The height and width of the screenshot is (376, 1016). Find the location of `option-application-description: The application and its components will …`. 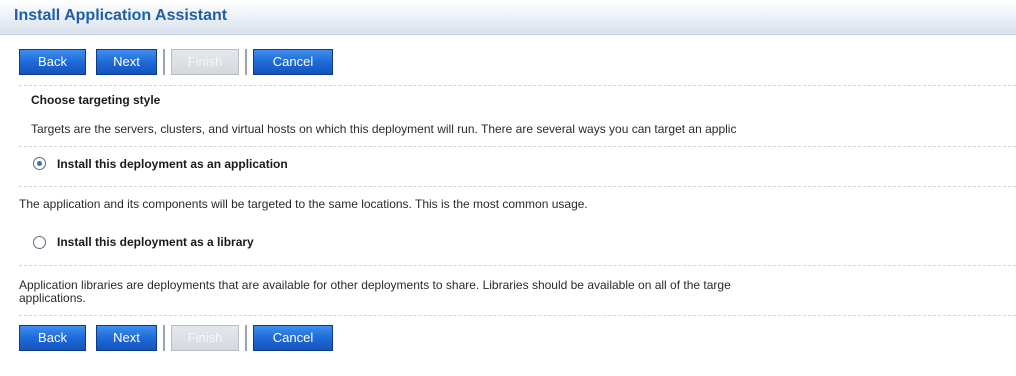

option-application-description: The application and its components will … is located at coordinates (303, 204).